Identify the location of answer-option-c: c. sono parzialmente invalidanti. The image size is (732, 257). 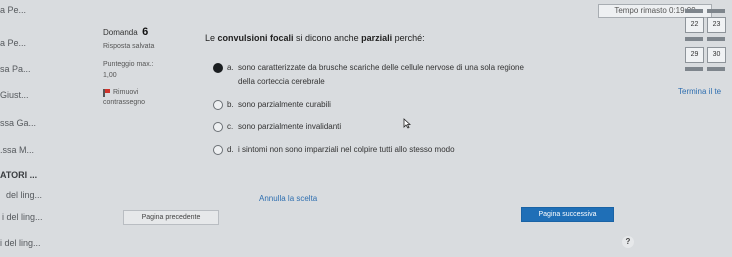
(313, 128).